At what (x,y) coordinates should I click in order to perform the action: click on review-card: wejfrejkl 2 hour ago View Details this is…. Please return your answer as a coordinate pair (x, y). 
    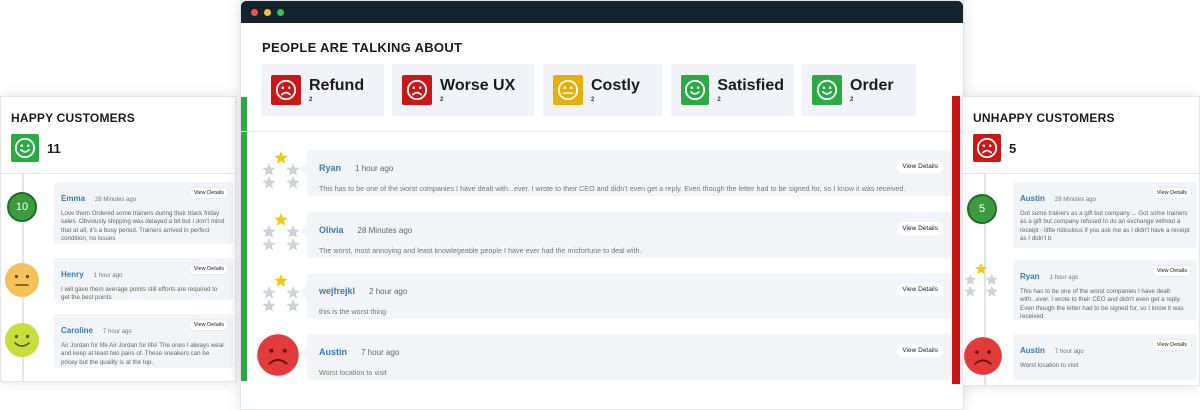
    Looking at the image, I should click on (625, 296).